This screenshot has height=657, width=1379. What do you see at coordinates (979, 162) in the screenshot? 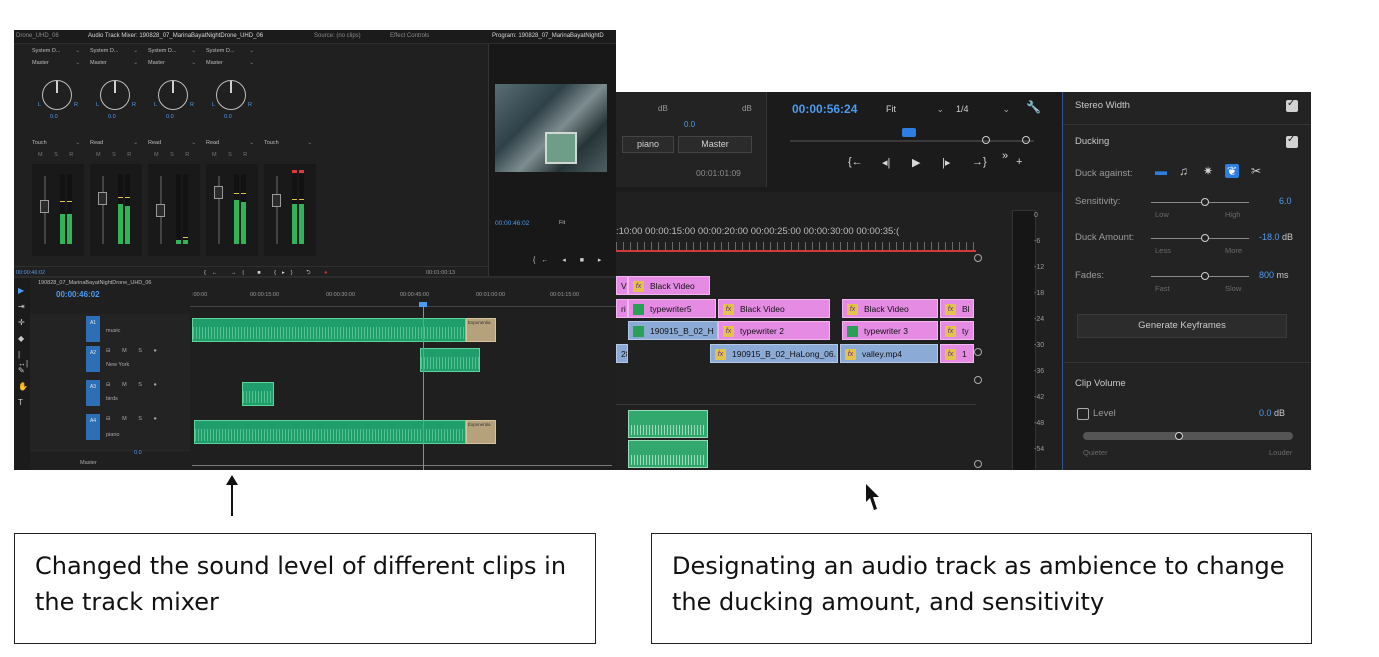
I see `go-to-out-icon: →}` at bounding box center [979, 162].